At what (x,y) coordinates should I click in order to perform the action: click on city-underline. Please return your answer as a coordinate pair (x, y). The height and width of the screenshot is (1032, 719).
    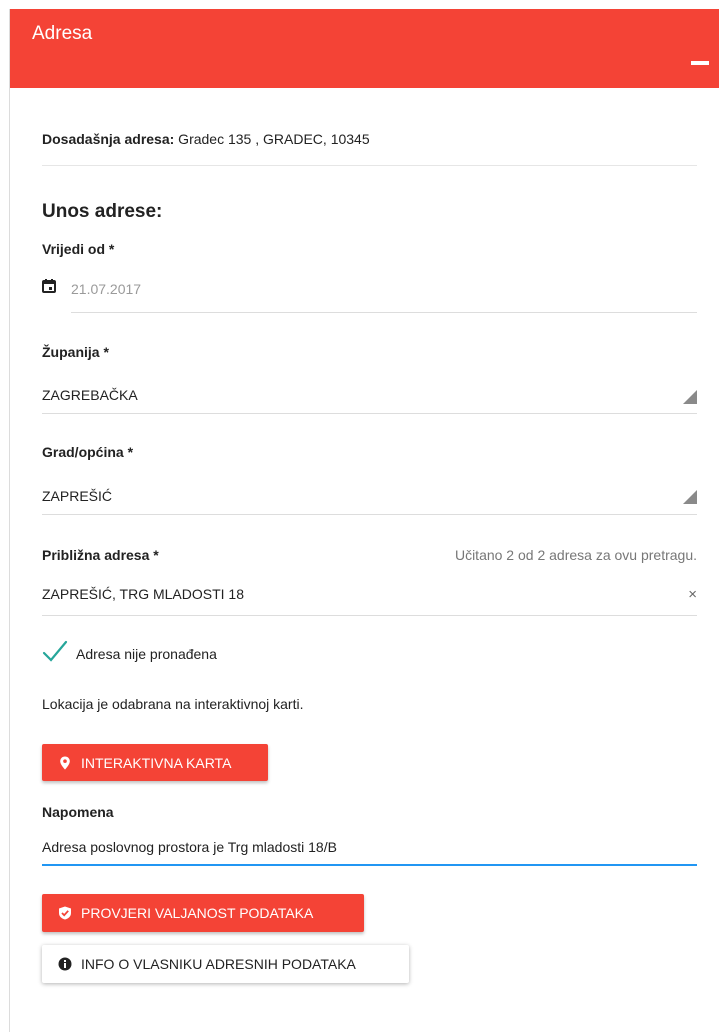
    Looking at the image, I should click on (369, 514).